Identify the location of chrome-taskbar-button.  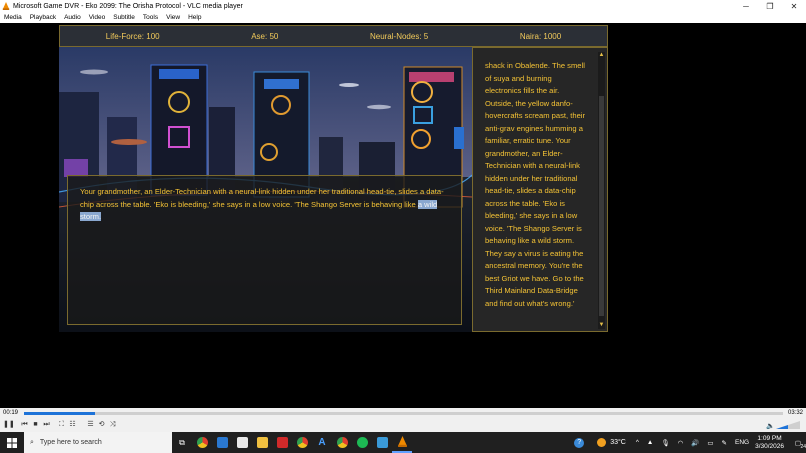
(202, 442).